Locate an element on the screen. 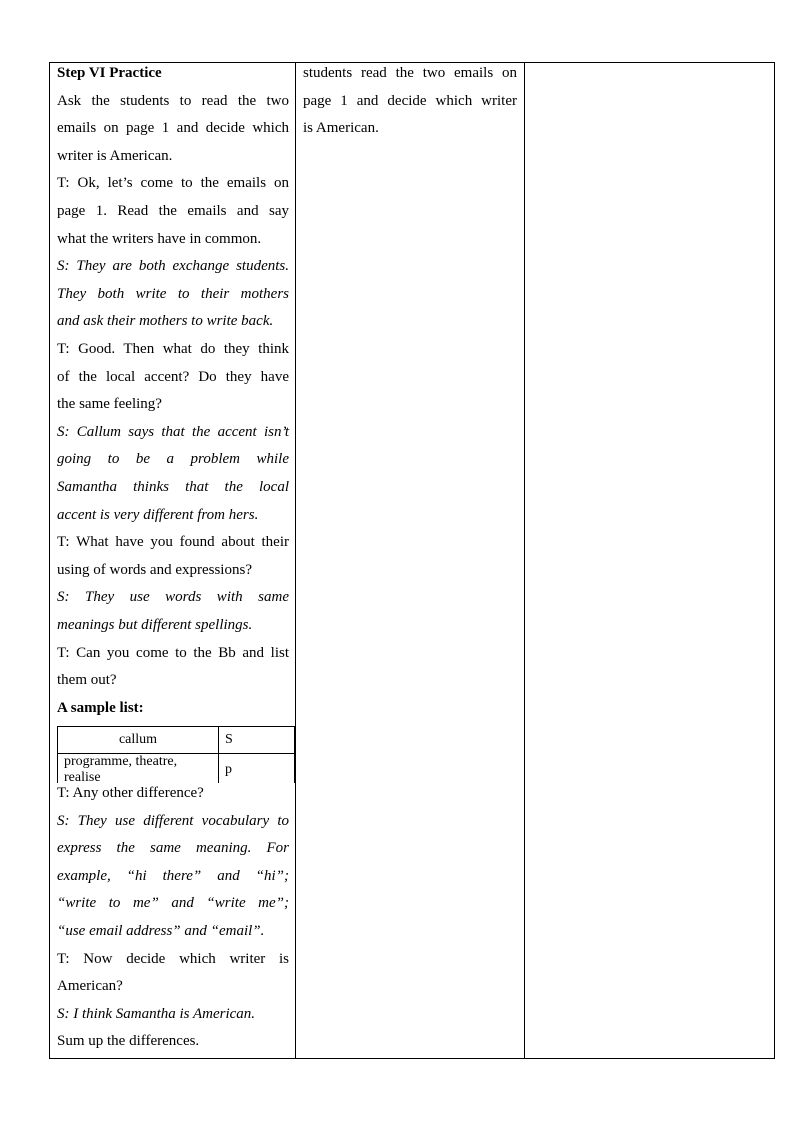 The image size is (794, 1123). text-line: T: What have you found about their is located at coordinates (173, 542).